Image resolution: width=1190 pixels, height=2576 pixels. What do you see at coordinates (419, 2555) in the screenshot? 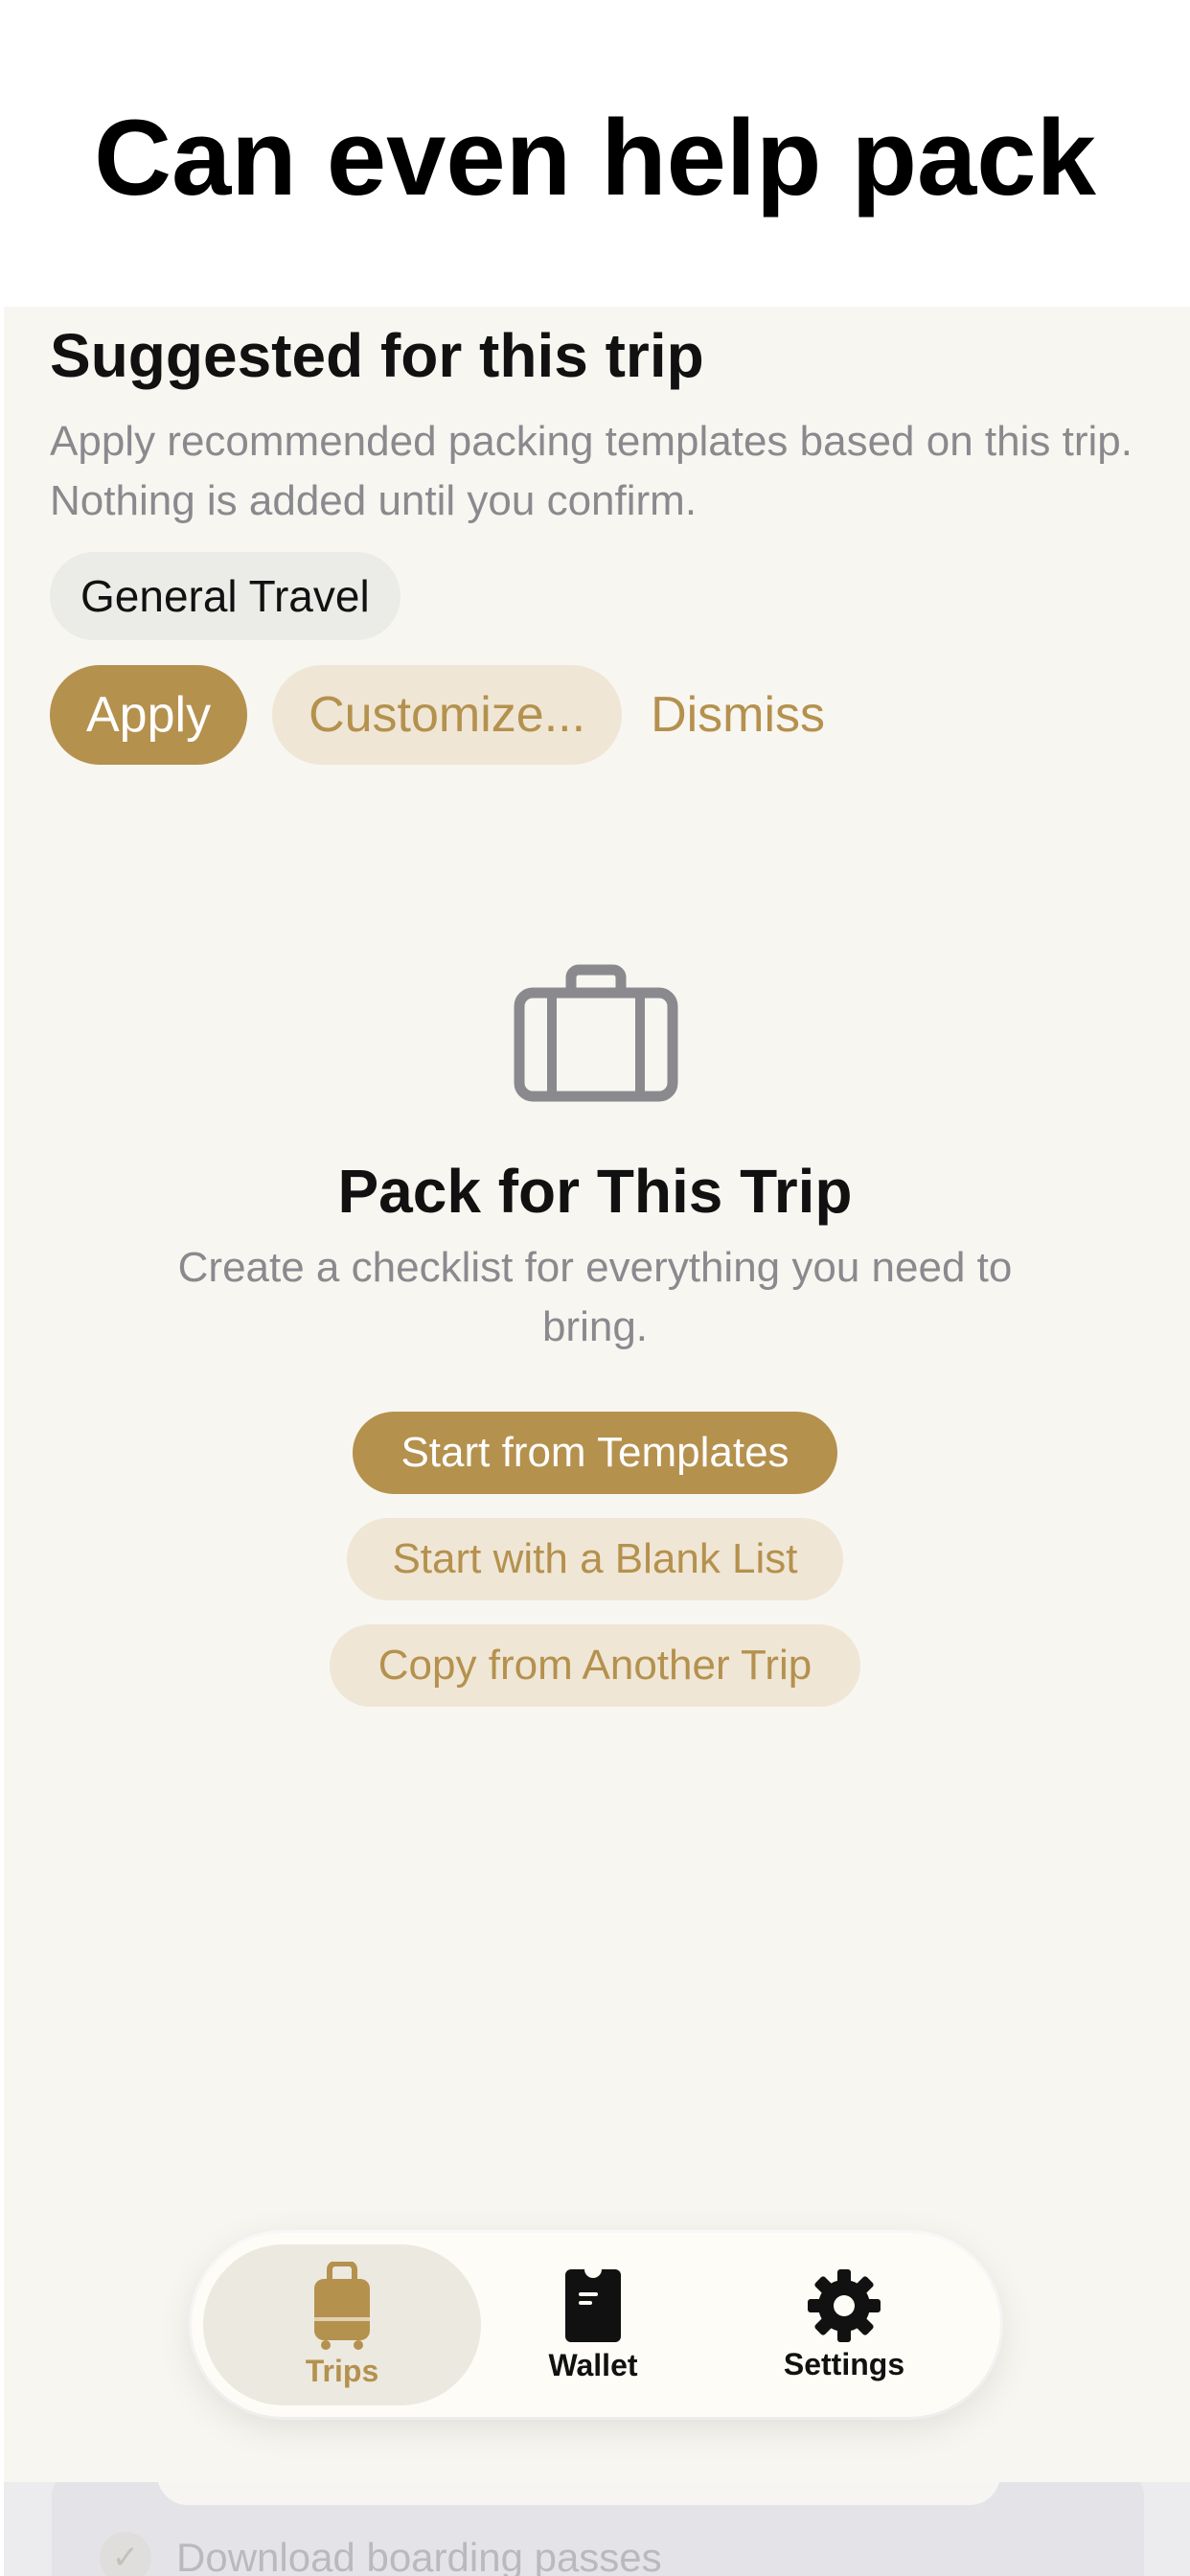
I see `peek-item-label: Download boarding passes` at bounding box center [419, 2555].